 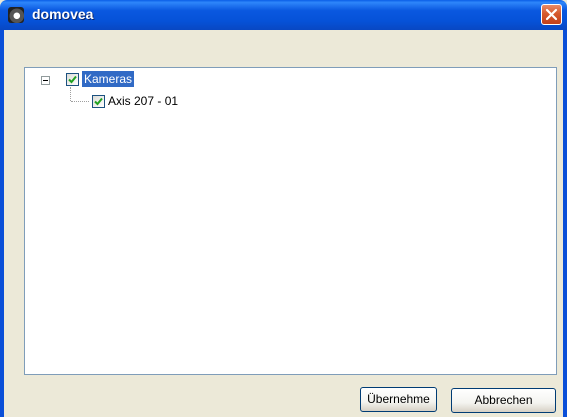 What do you see at coordinates (63, 14) in the screenshot?
I see `window-title: domovea` at bounding box center [63, 14].